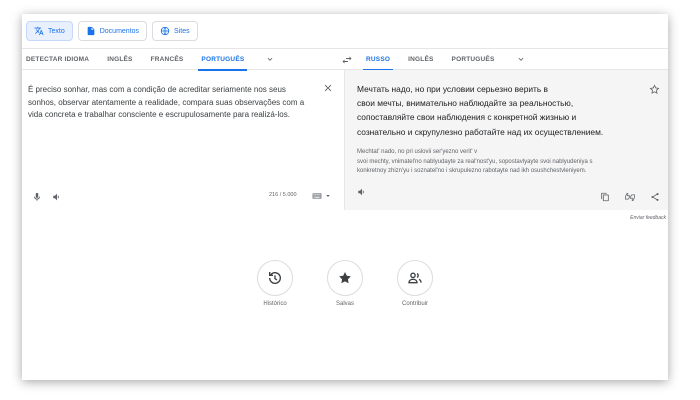 The width and height of the screenshot is (700, 400). What do you see at coordinates (182, 31) in the screenshot?
I see `mode-sites-label: Sites` at bounding box center [182, 31].